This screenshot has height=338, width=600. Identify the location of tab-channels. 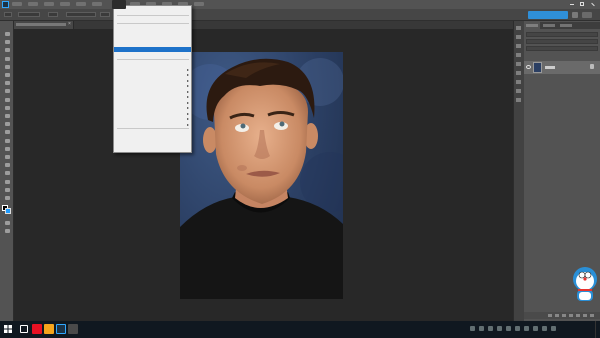
(549, 25).